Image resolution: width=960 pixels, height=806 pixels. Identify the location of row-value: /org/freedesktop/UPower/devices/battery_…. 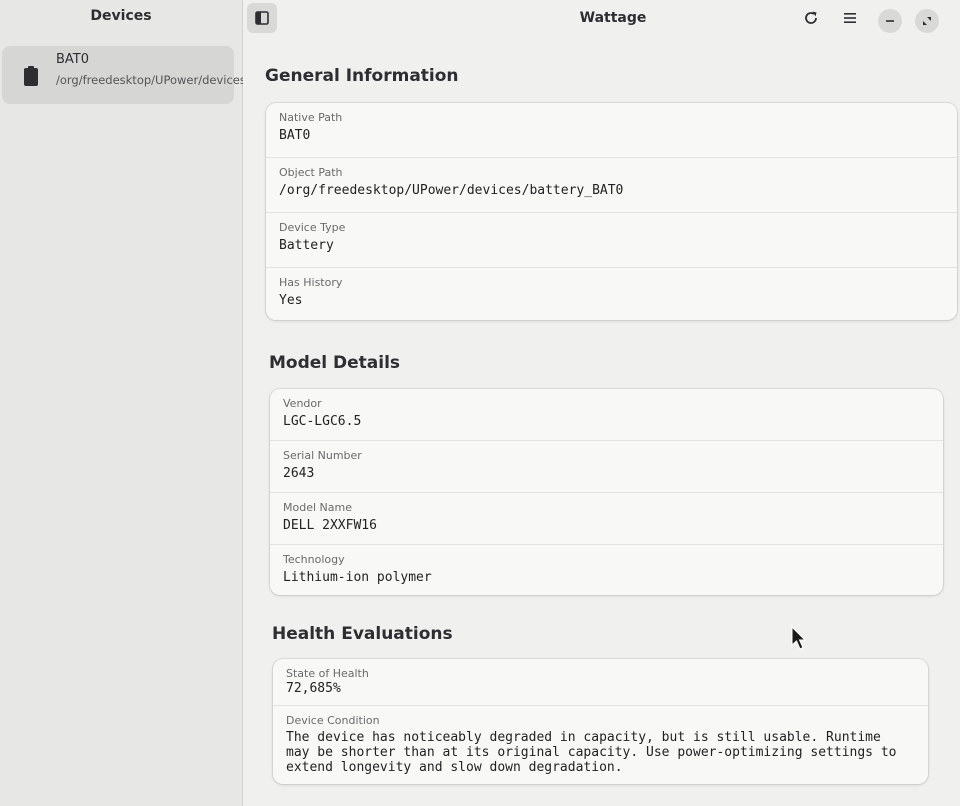
(451, 190).